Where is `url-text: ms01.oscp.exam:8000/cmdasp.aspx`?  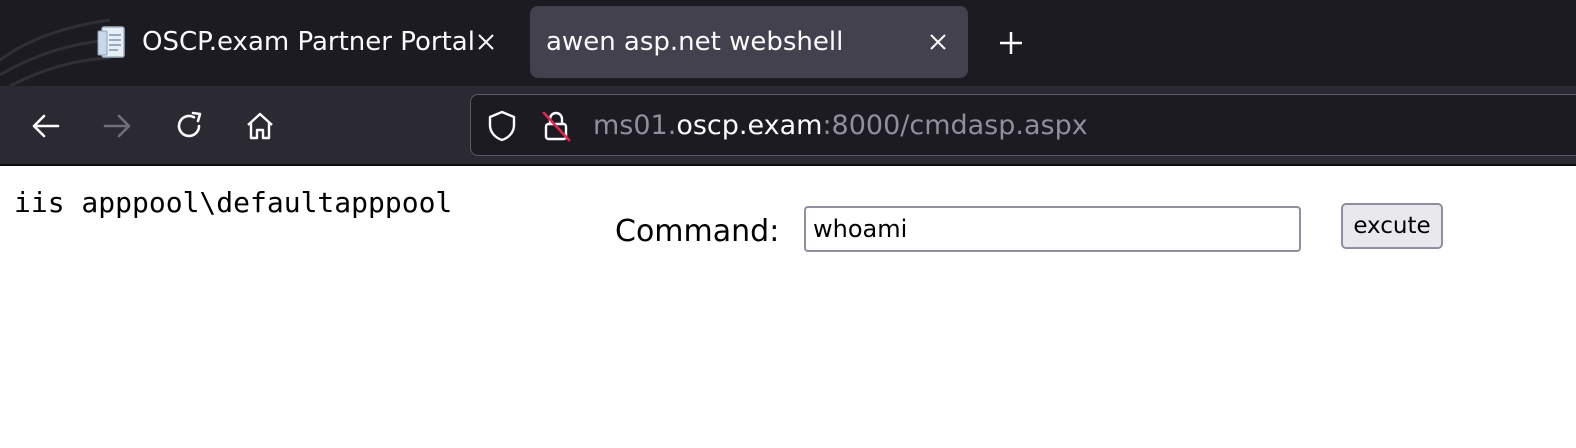
url-text: ms01.oscp.exam:8000/cmdasp.aspx is located at coordinates (840, 126).